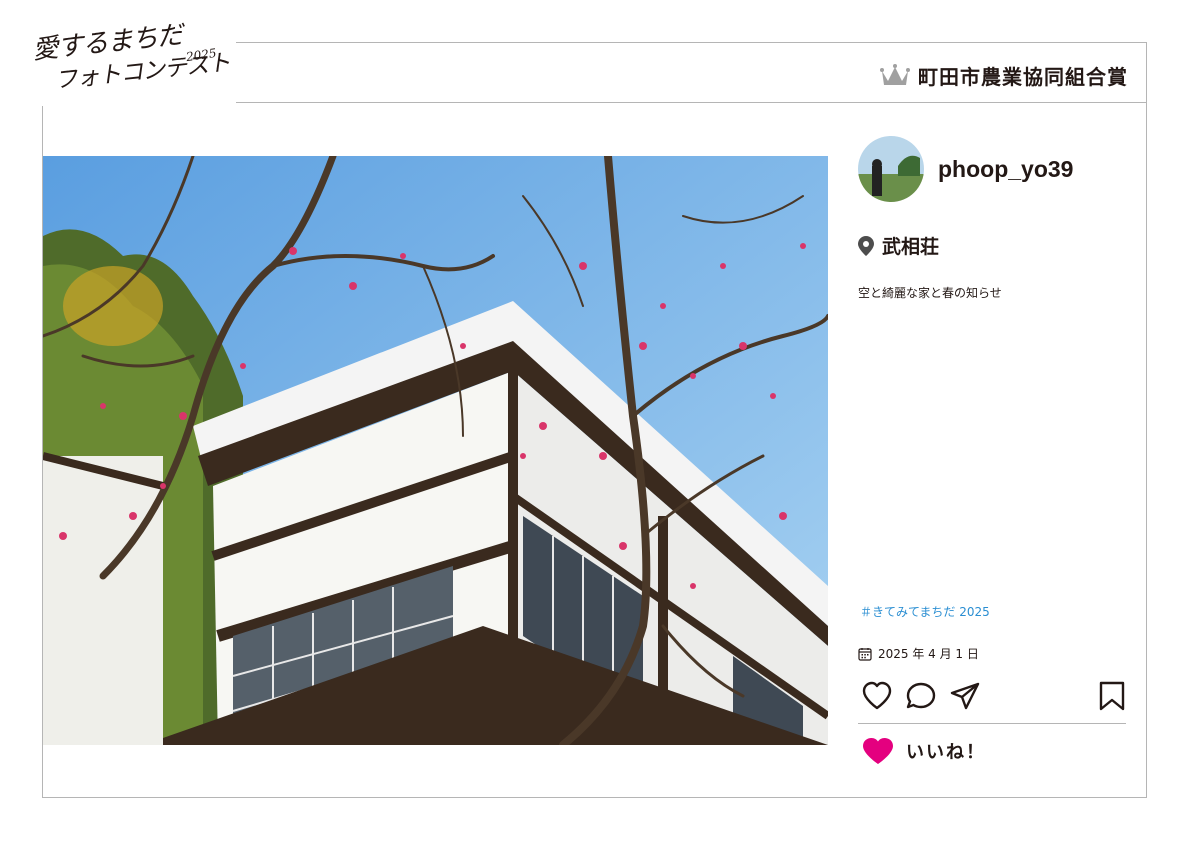  What do you see at coordinates (992, 723) in the screenshot?
I see `action-divider` at bounding box center [992, 723].